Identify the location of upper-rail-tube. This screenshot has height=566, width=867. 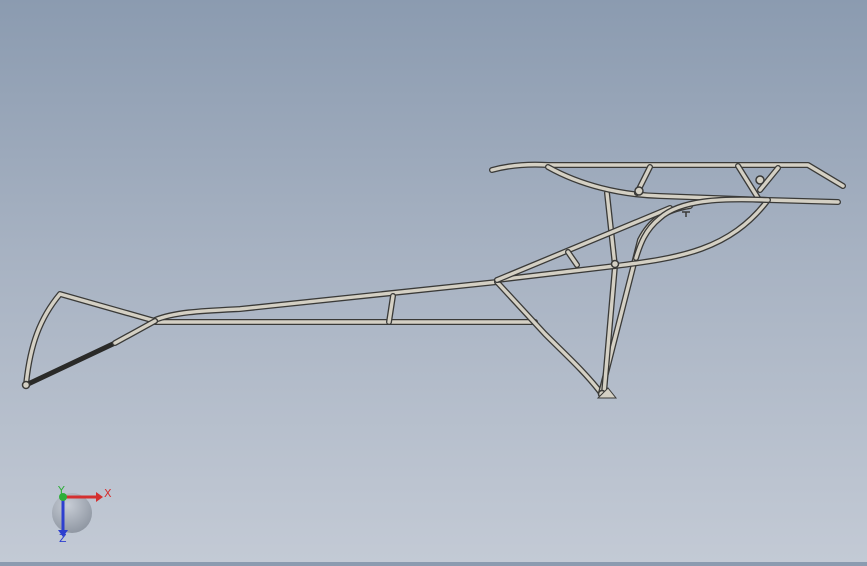
(326, 301).